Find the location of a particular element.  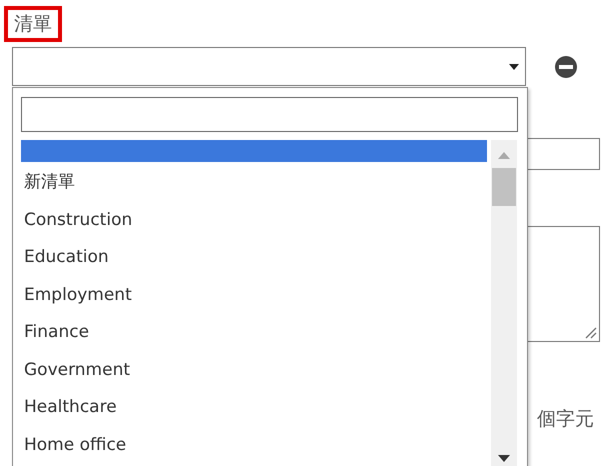

field-label: 清單 is located at coordinates (33, 24).